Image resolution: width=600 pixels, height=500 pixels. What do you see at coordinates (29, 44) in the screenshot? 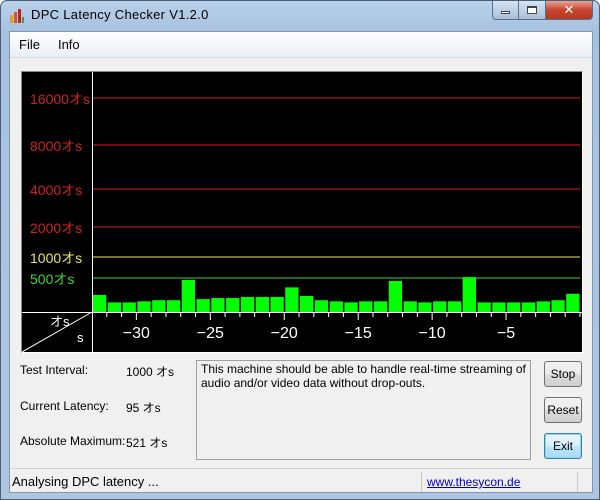
I see `menu-file: File` at bounding box center [29, 44].